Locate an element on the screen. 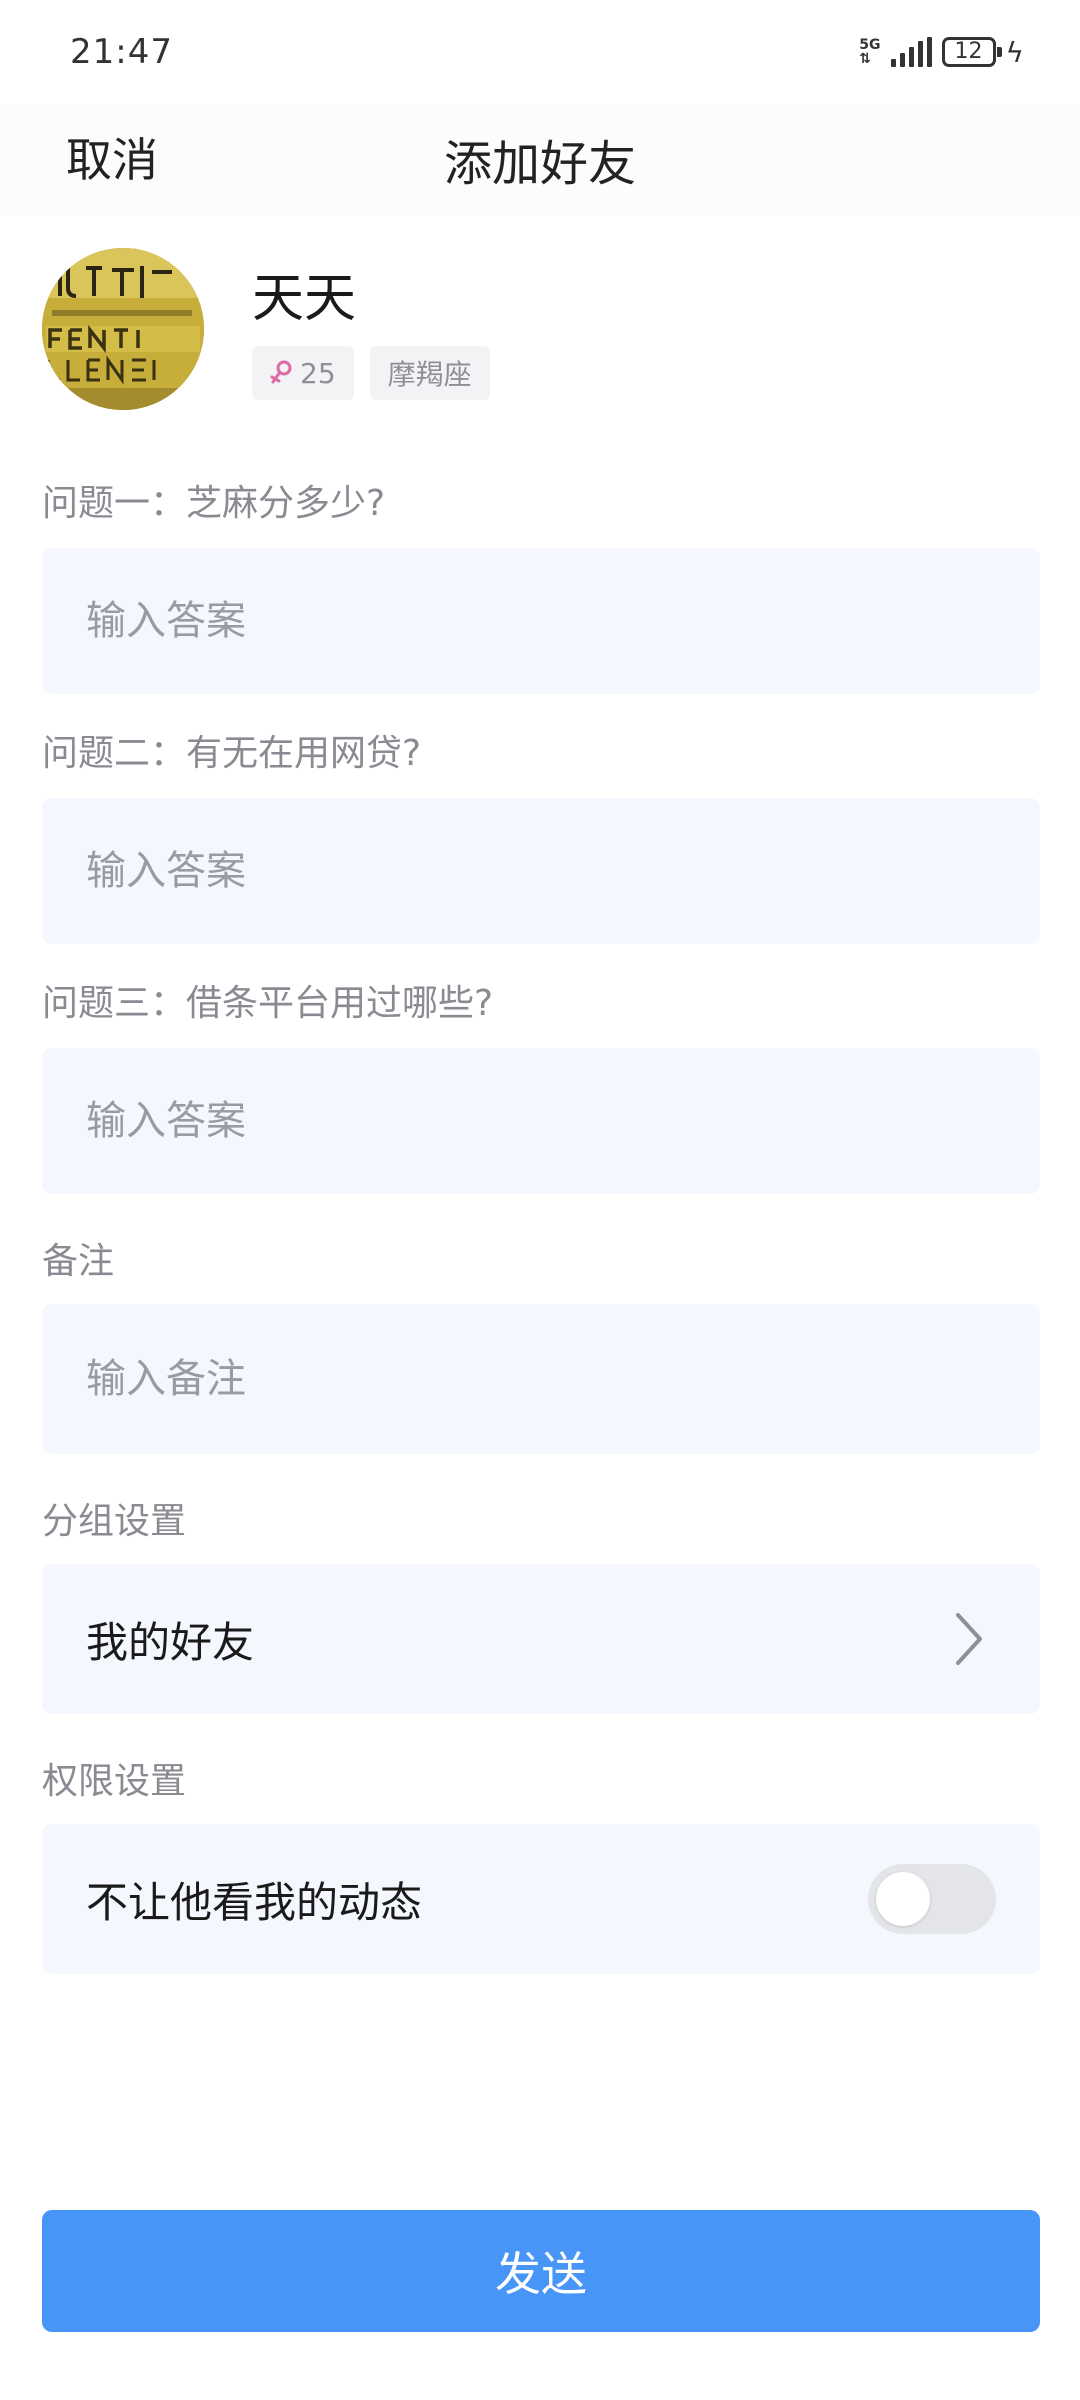 Image resolution: width=1080 pixels, height=2400 pixels. question-2-input is located at coordinates (541, 871).